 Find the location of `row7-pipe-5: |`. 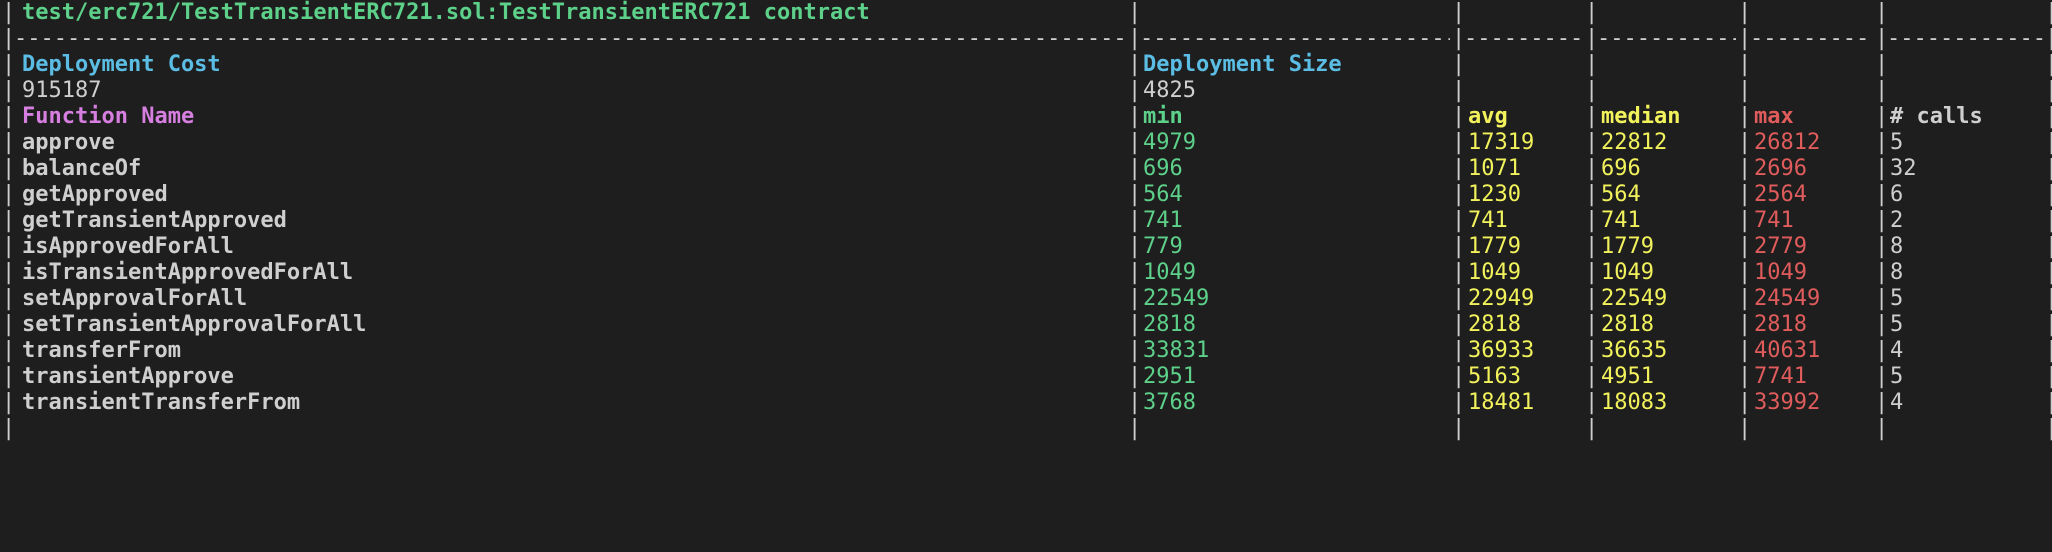

row7-pipe-5: | is located at coordinates (1882, 324).